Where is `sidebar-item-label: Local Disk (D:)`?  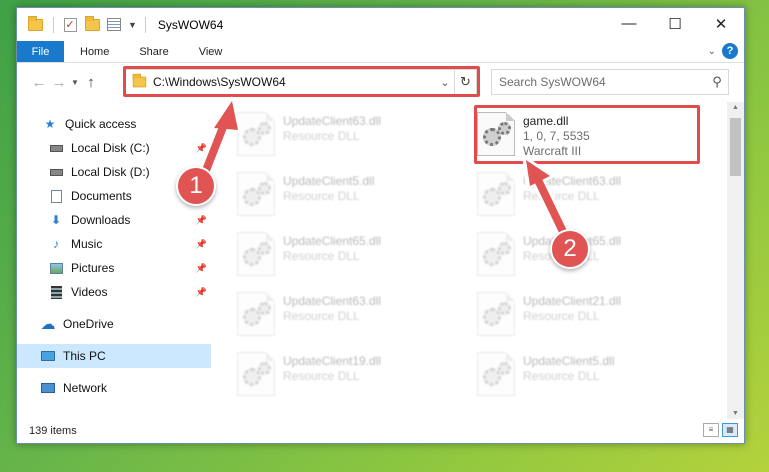
sidebar-item-label: Local Disk (D:) is located at coordinates (110, 172).